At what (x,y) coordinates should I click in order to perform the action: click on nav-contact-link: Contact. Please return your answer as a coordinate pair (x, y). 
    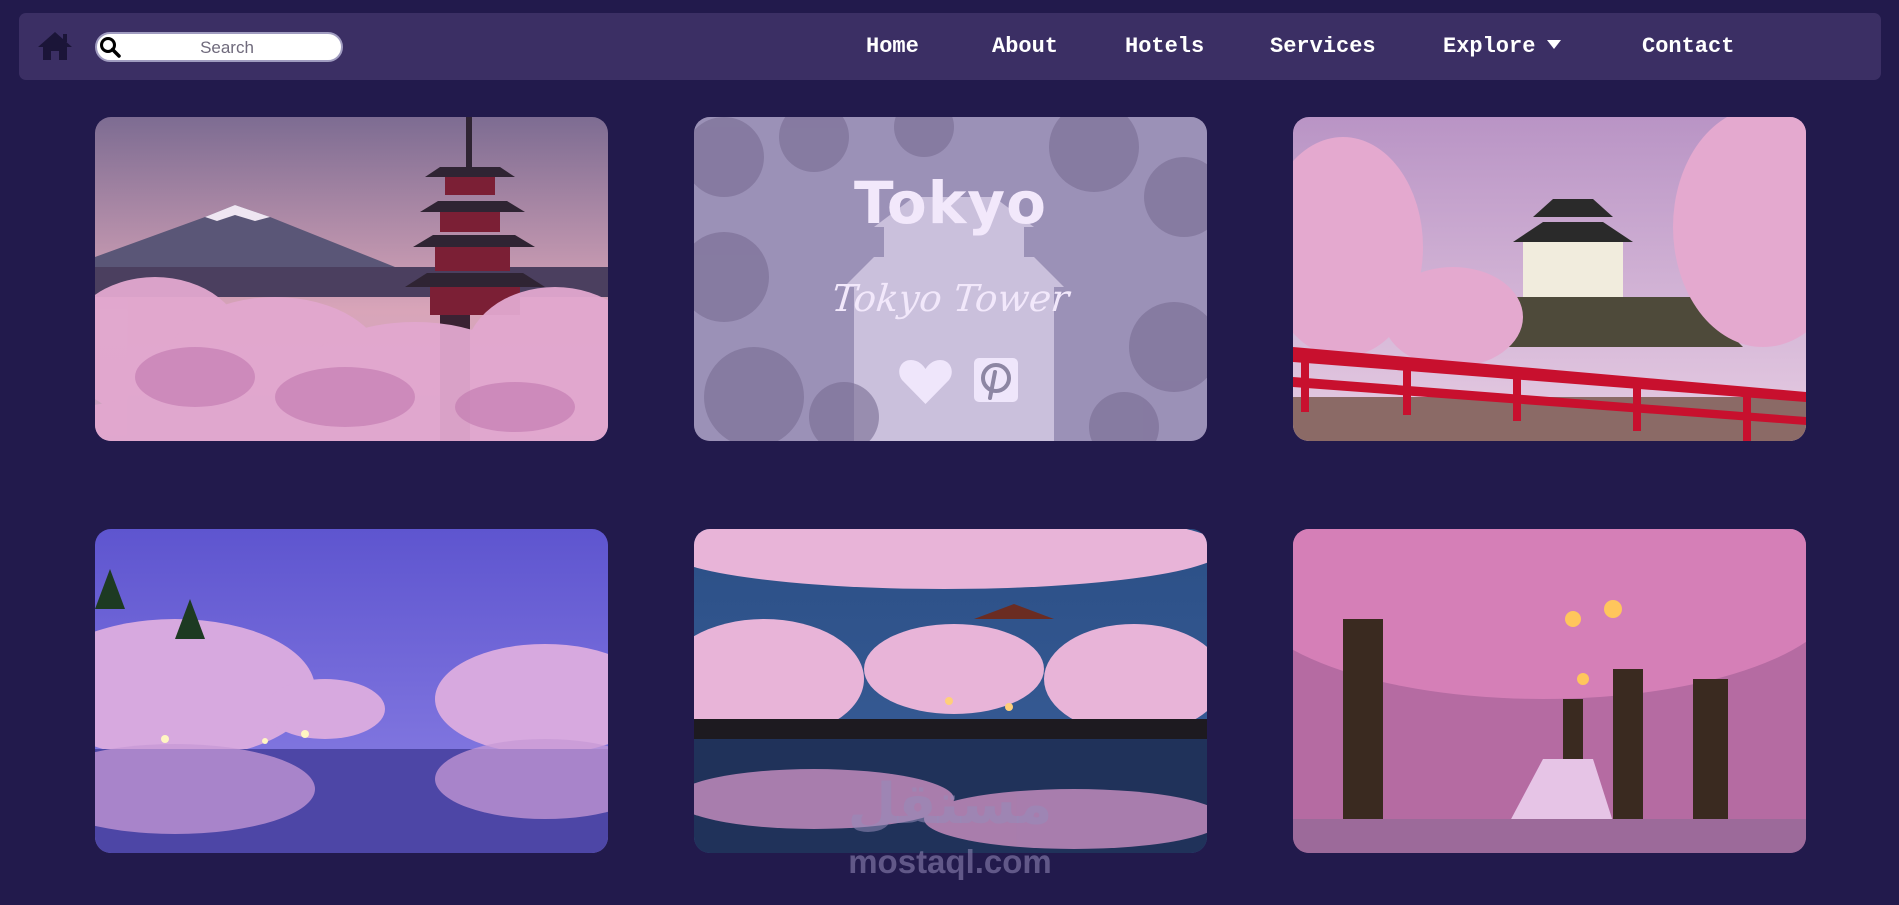
    Looking at the image, I should click on (1688, 47).